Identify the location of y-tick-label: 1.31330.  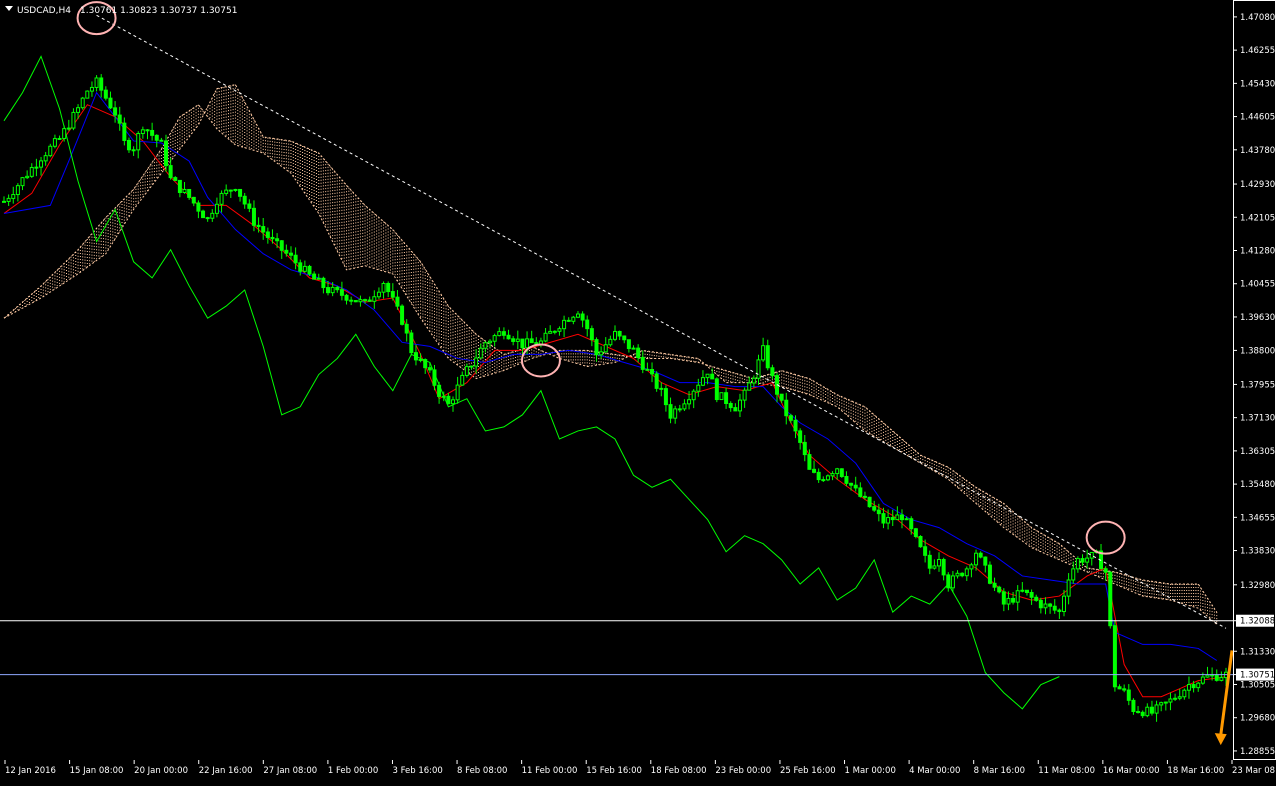
(1257, 652).